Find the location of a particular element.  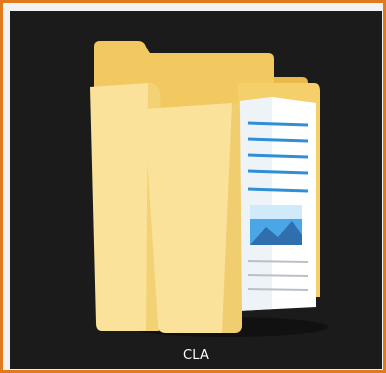

folder-name-label: CLA is located at coordinates (196, 355).